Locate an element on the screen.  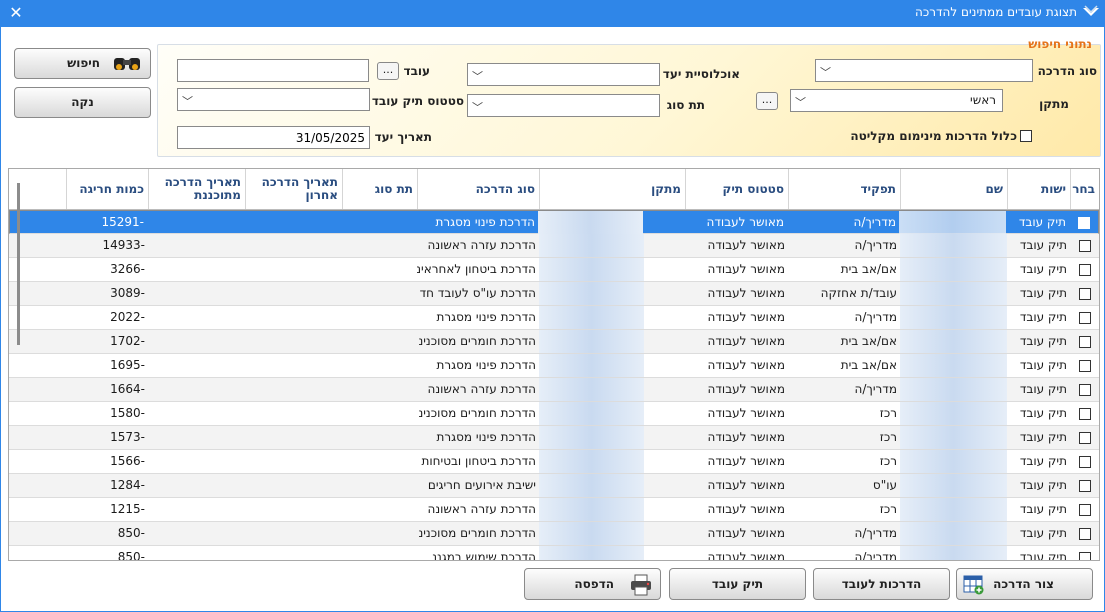
create-training-button: צור הדרכה is located at coordinates (1024, 584).